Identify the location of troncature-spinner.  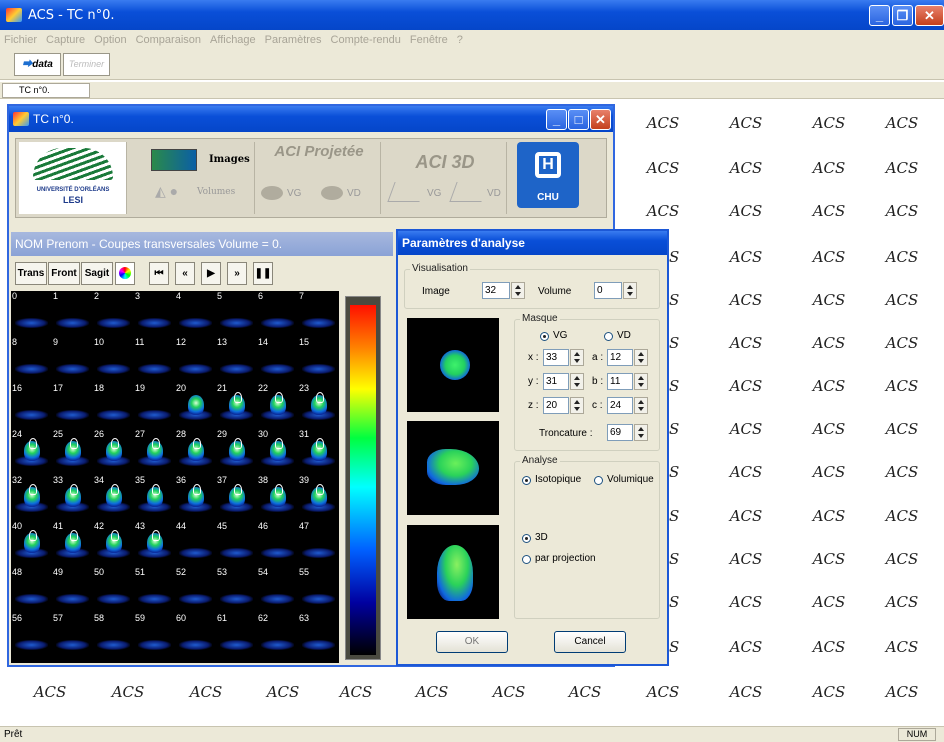
(641, 432).